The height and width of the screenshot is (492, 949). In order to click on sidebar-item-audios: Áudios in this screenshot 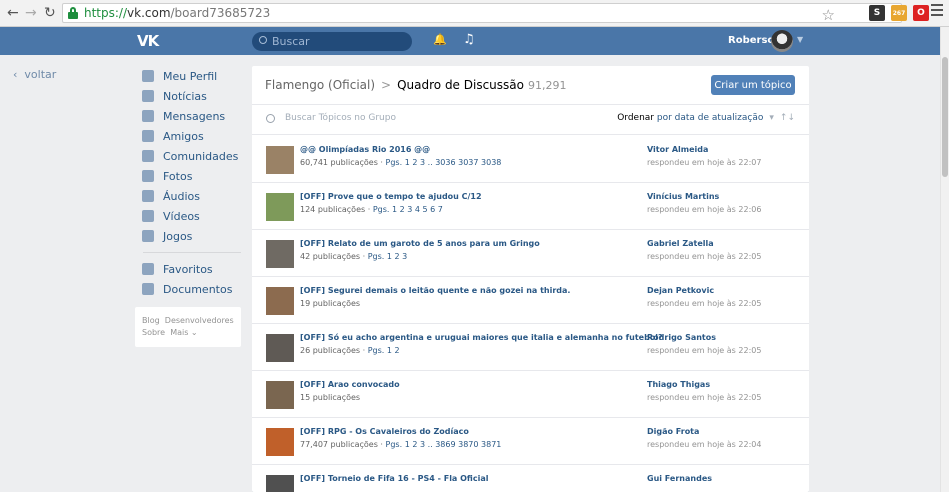, I will do `click(188, 196)`.